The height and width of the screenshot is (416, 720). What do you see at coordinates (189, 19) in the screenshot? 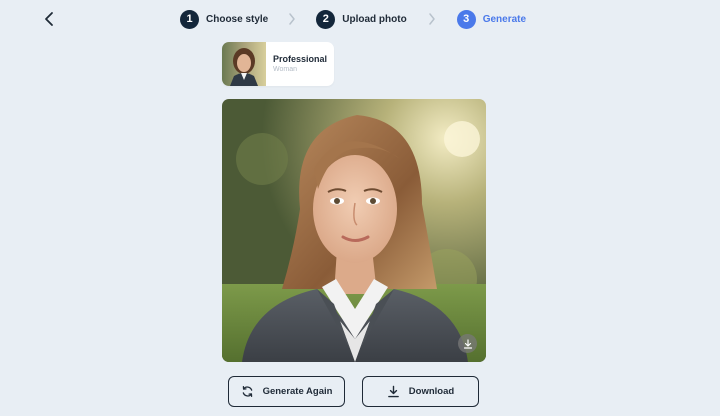
I see `step-number: 1` at bounding box center [189, 19].